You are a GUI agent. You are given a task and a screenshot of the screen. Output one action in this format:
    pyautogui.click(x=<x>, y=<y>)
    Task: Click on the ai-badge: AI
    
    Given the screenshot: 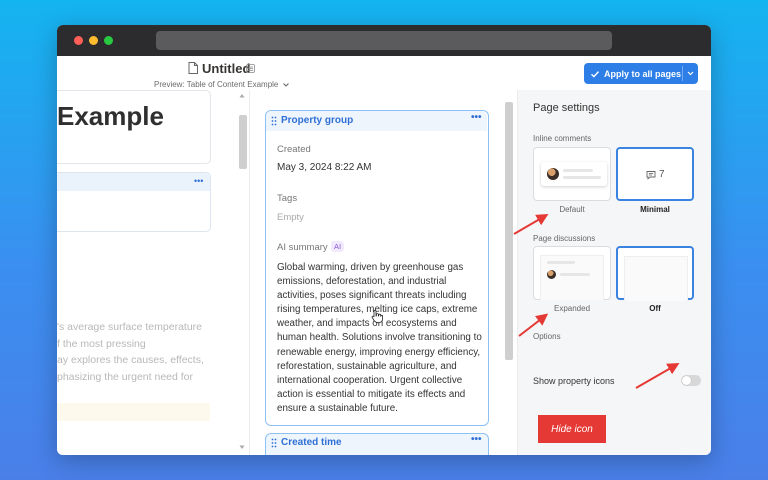 What is the action you would take?
    pyautogui.click(x=338, y=246)
    